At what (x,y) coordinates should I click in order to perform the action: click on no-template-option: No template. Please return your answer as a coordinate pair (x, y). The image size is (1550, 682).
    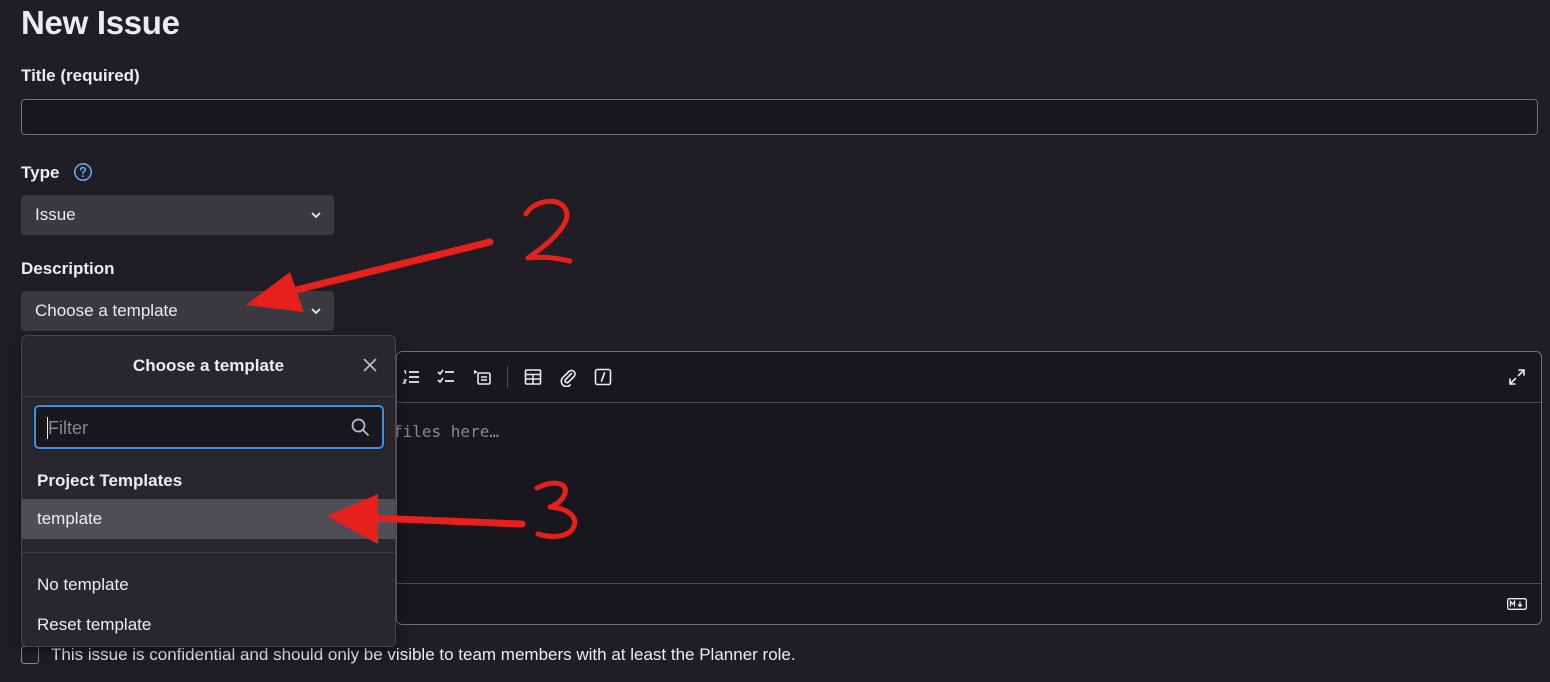
    Looking at the image, I should click on (208, 585).